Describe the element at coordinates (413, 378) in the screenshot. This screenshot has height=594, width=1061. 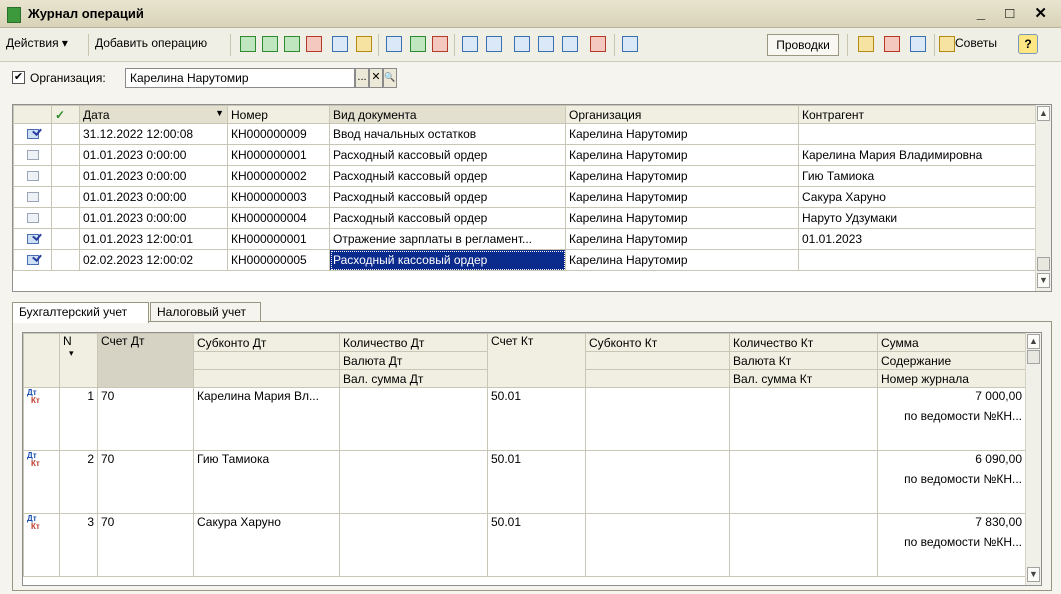
I see `cursum-dt-column-header: Вал. сумма Дт` at that location.